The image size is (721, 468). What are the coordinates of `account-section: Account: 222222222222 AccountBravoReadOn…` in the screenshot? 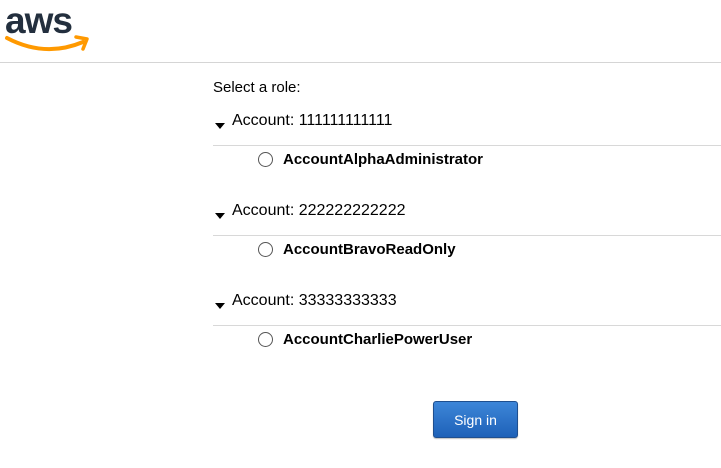 It's located at (467, 230).